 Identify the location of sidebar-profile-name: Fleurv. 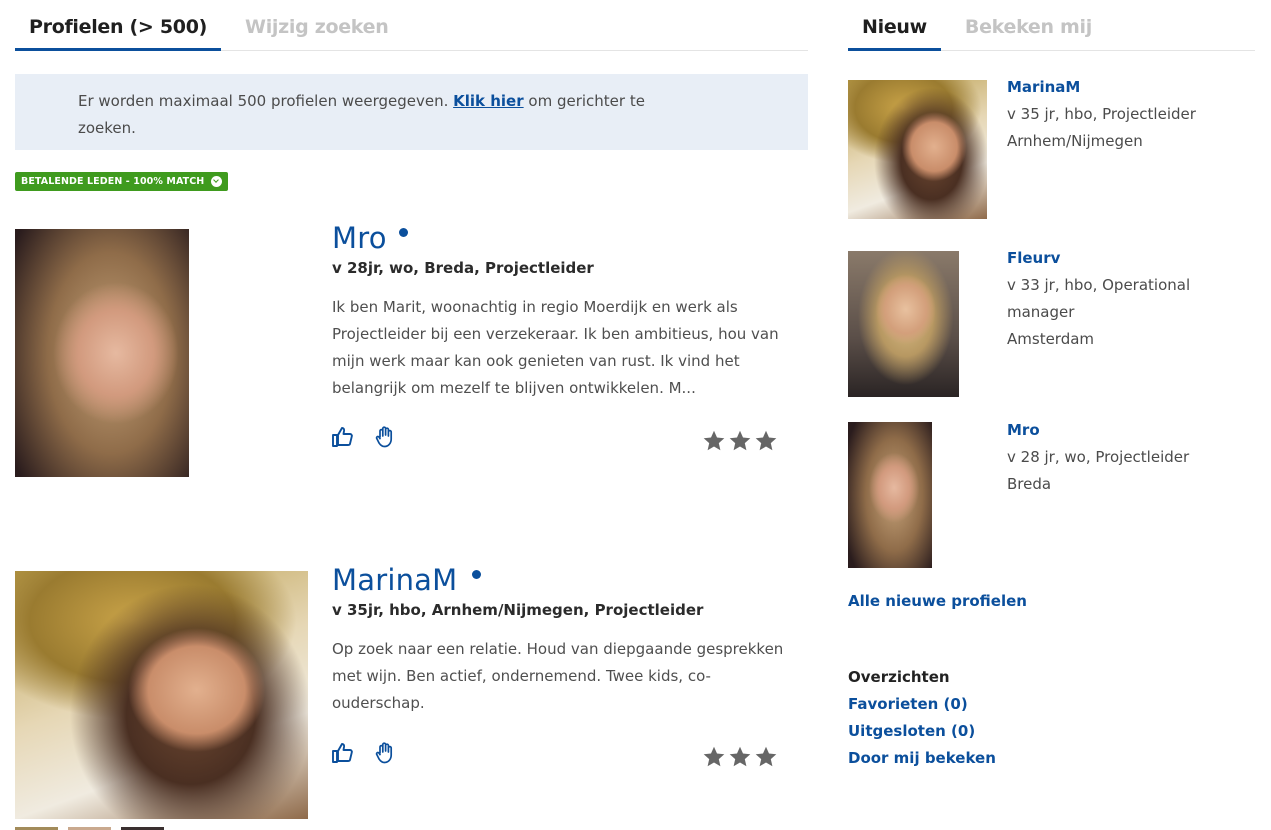
(1033, 258).